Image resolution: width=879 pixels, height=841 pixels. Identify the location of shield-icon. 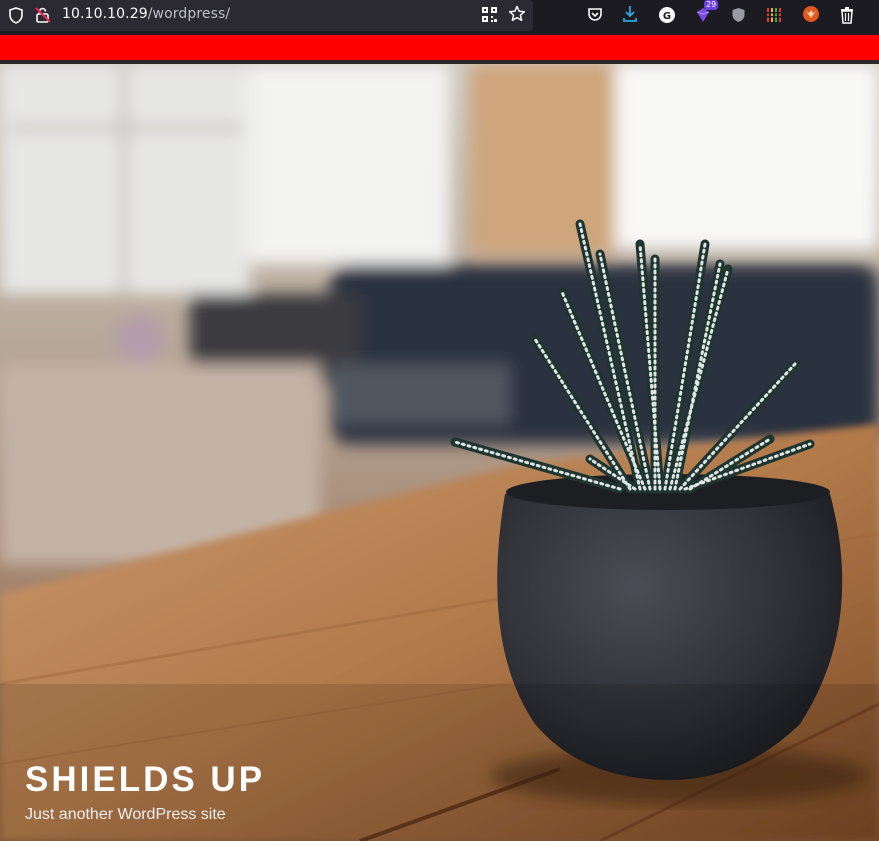
(16, 15).